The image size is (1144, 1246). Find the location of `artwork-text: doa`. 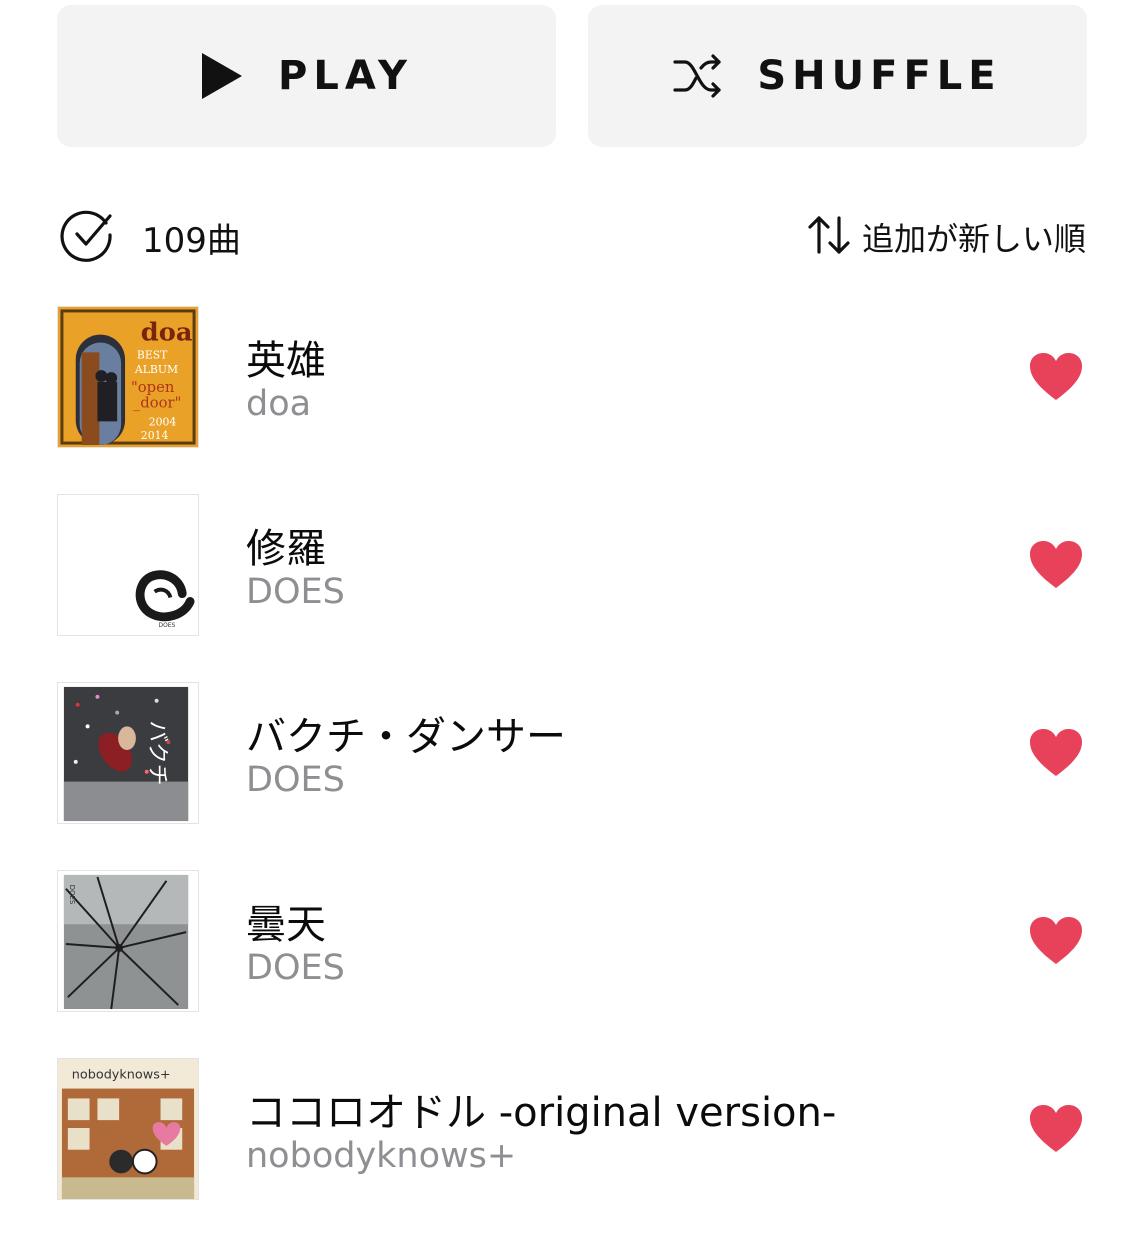

artwork-text: doa is located at coordinates (167, 333).